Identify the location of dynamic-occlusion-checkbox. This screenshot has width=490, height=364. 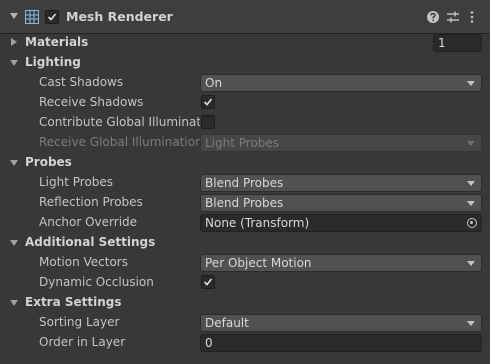
(208, 282).